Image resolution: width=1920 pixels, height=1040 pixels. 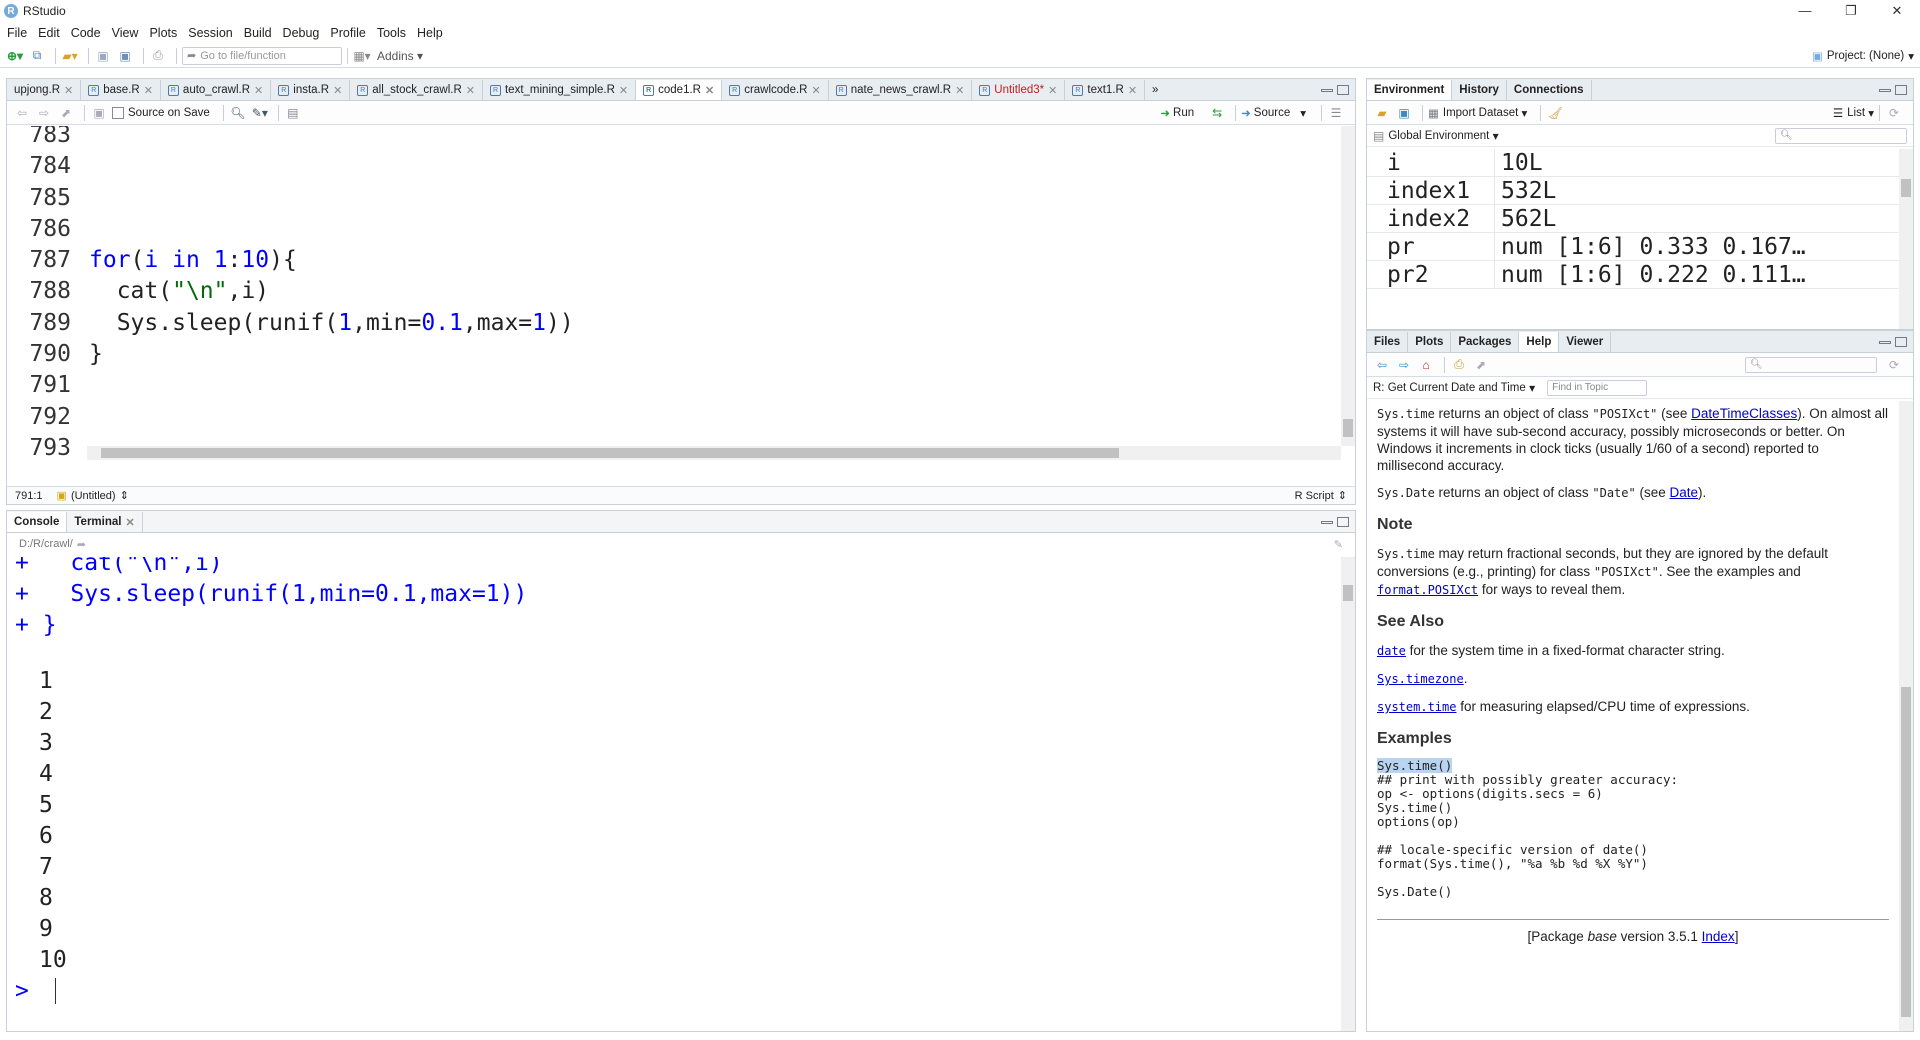 I want to click on minimize-pane-icon, so click(x=1327, y=90).